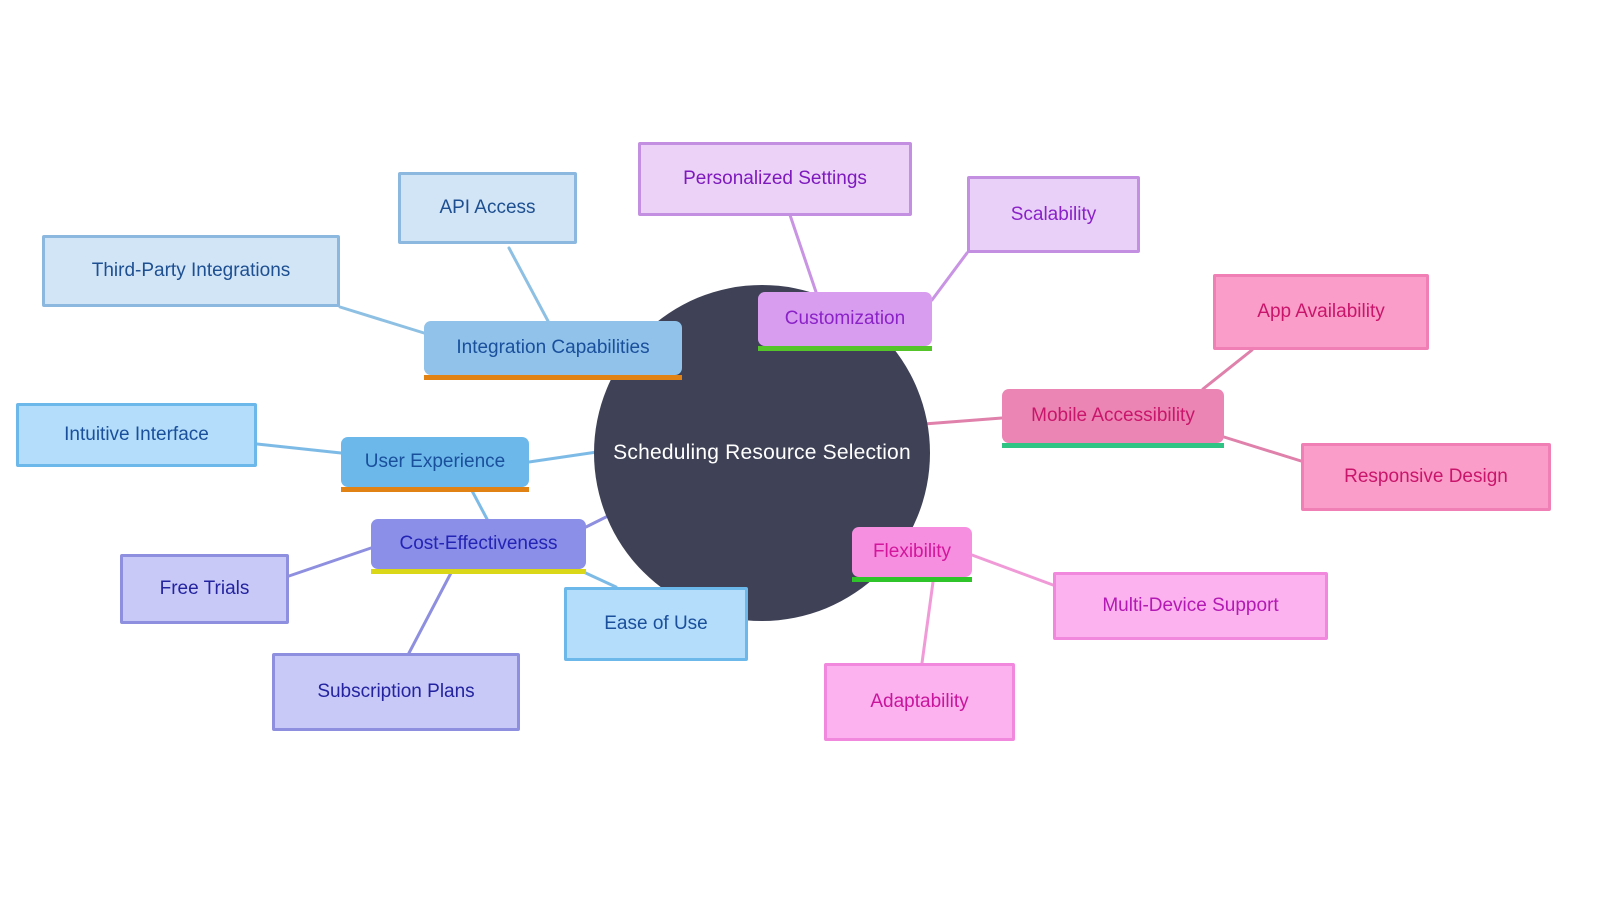  I want to click on edge-integration-capabilities-to-api-access, so click(528, 284).